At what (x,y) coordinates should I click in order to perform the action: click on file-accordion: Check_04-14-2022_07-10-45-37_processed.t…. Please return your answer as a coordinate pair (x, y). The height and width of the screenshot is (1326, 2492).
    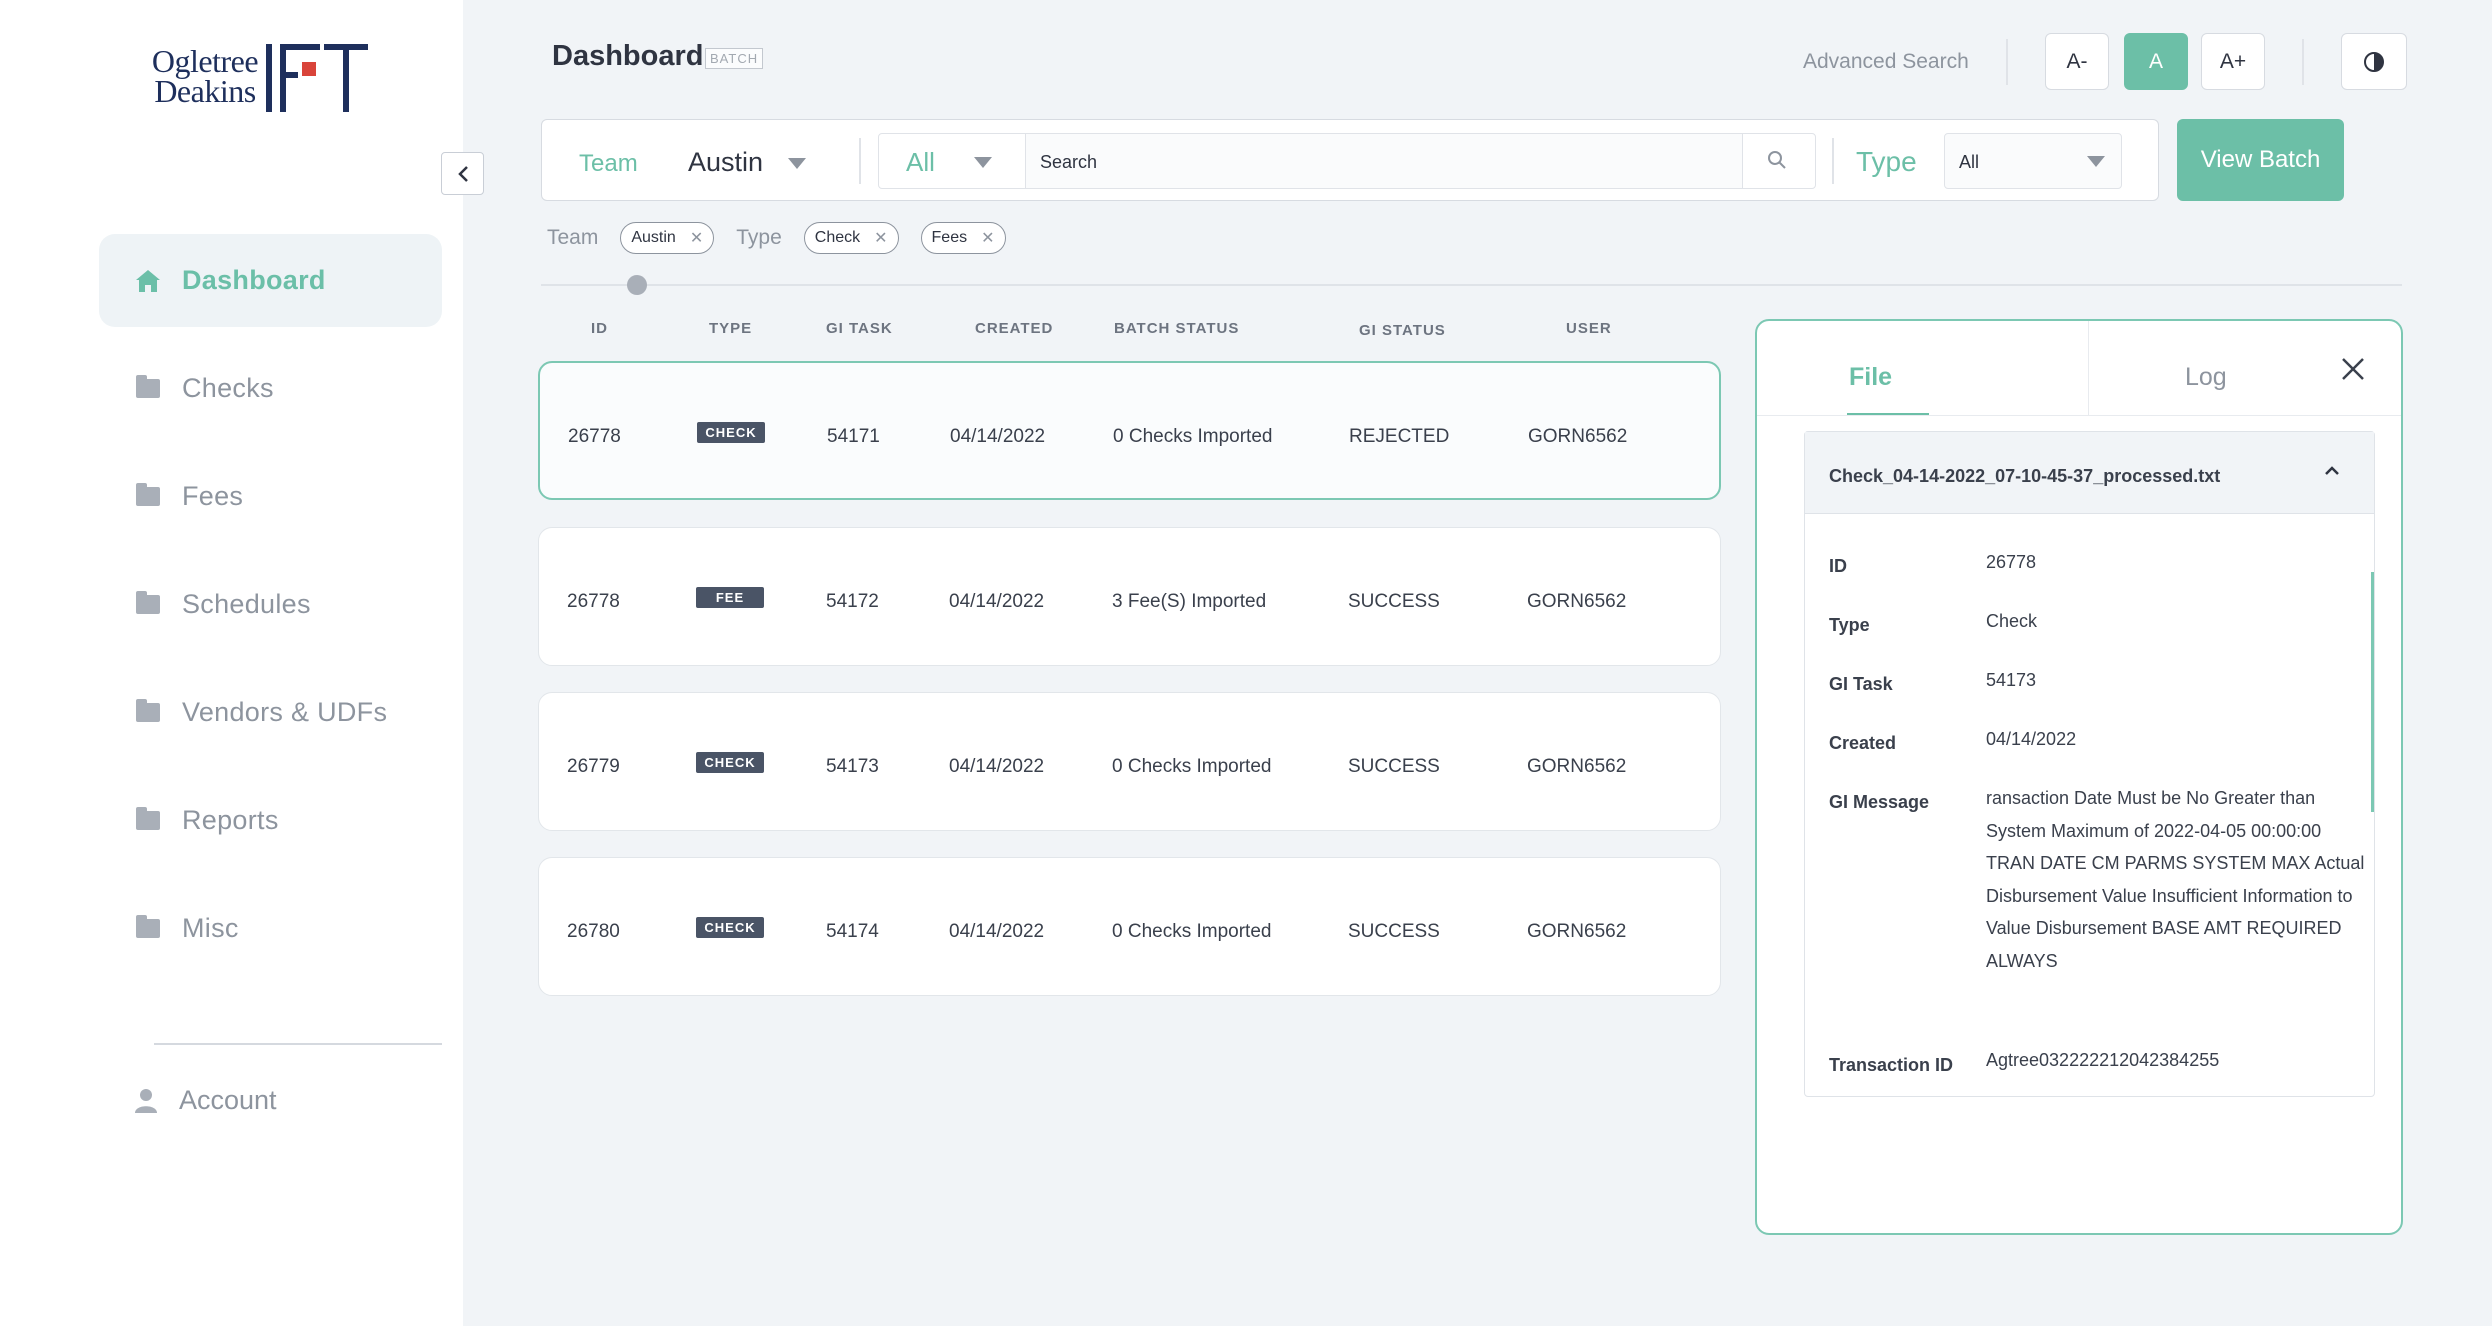
    Looking at the image, I should click on (2089, 764).